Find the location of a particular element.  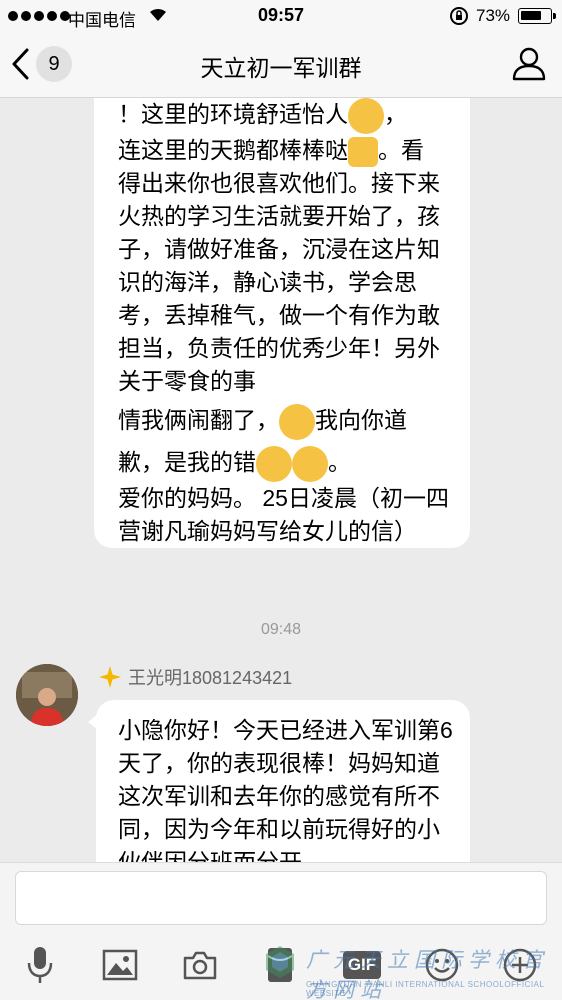

red-packet-button is located at coordinates (280, 965).